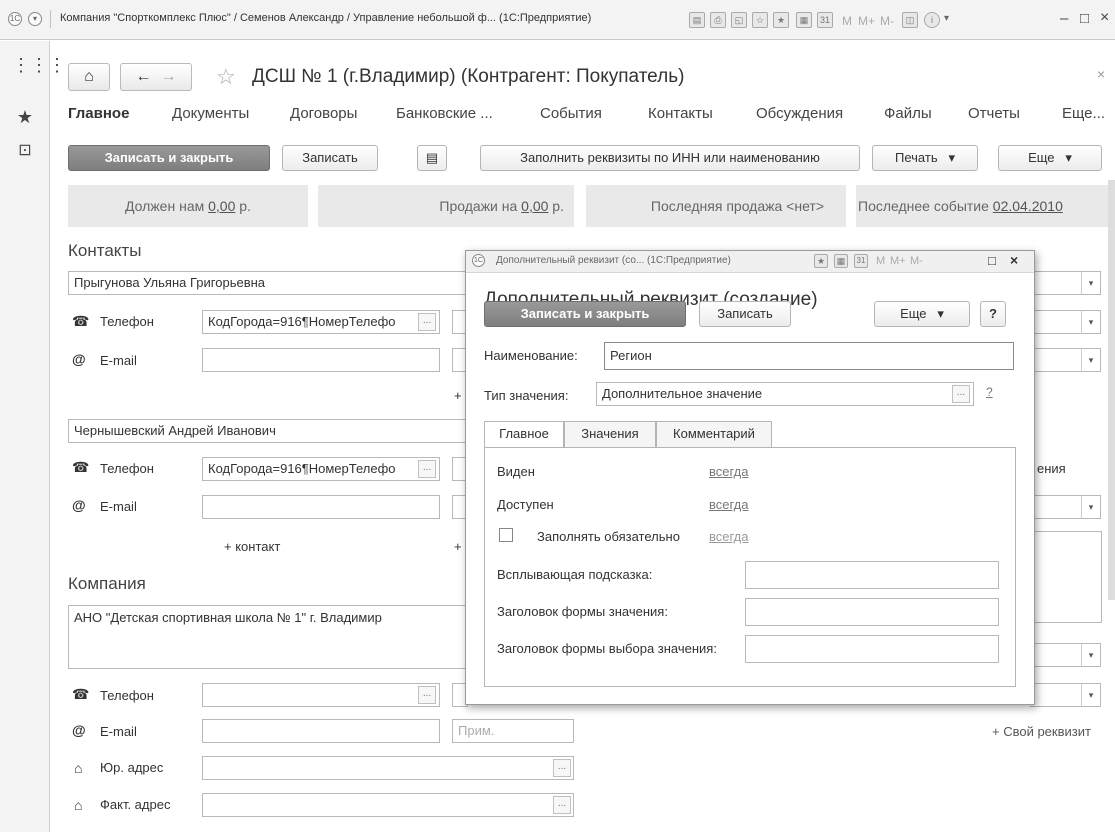 Image resolution: width=1115 pixels, height=832 pixels. I want to click on required-value-link: всегда, so click(728, 536).